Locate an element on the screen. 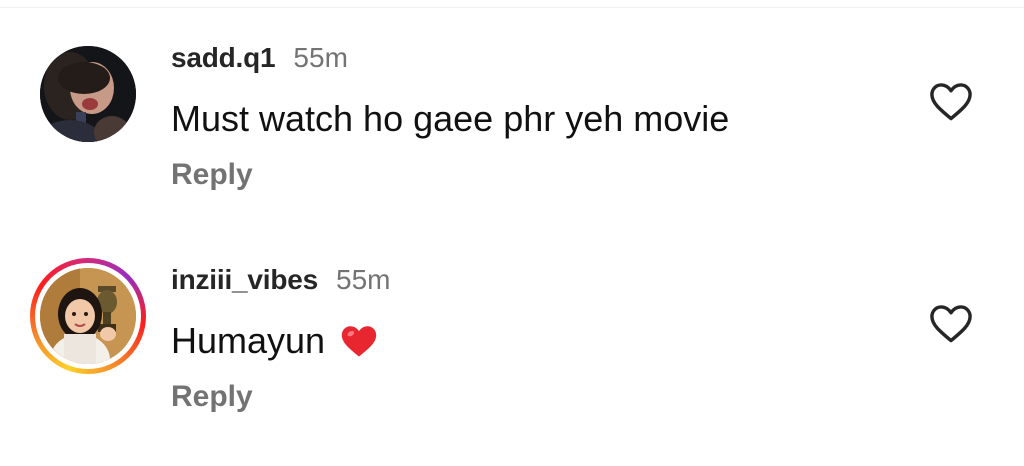 The width and height of the screenshot is (1024, 466). username: inziii_vibes is located at coordinates (244, 280).